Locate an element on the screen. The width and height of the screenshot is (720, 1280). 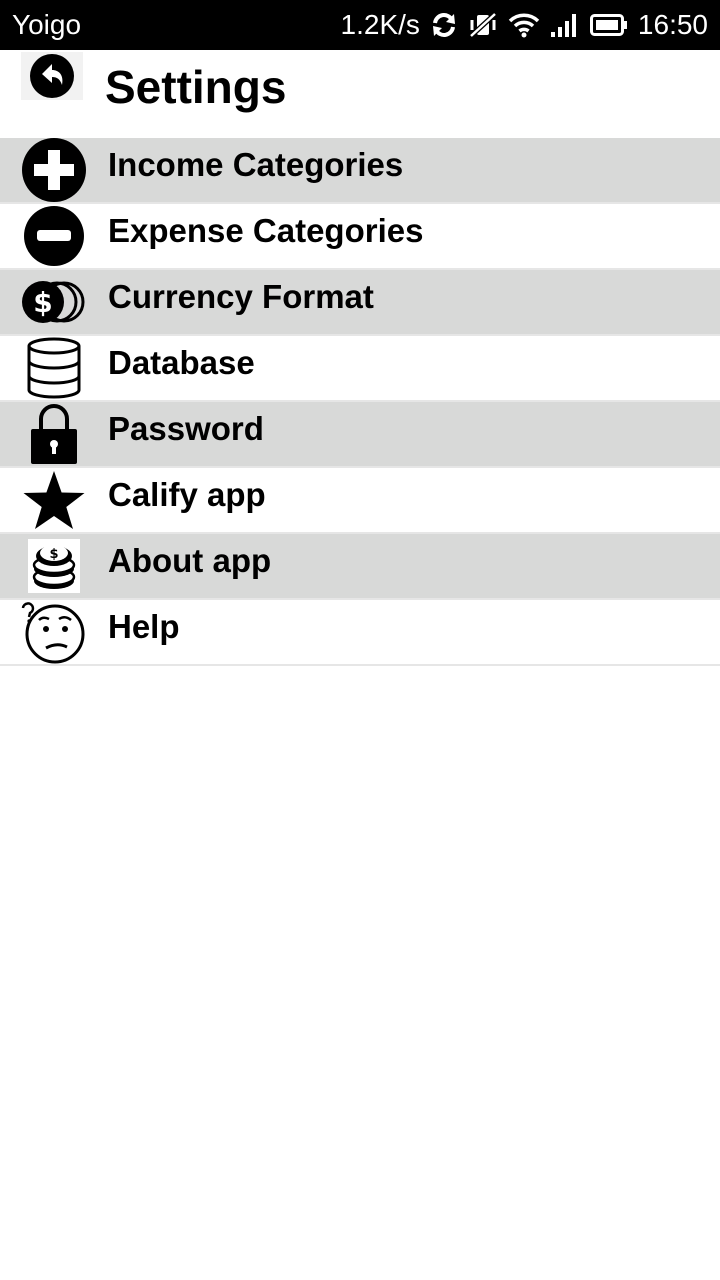
page-title: Settings is located at coordinates (196, 87).